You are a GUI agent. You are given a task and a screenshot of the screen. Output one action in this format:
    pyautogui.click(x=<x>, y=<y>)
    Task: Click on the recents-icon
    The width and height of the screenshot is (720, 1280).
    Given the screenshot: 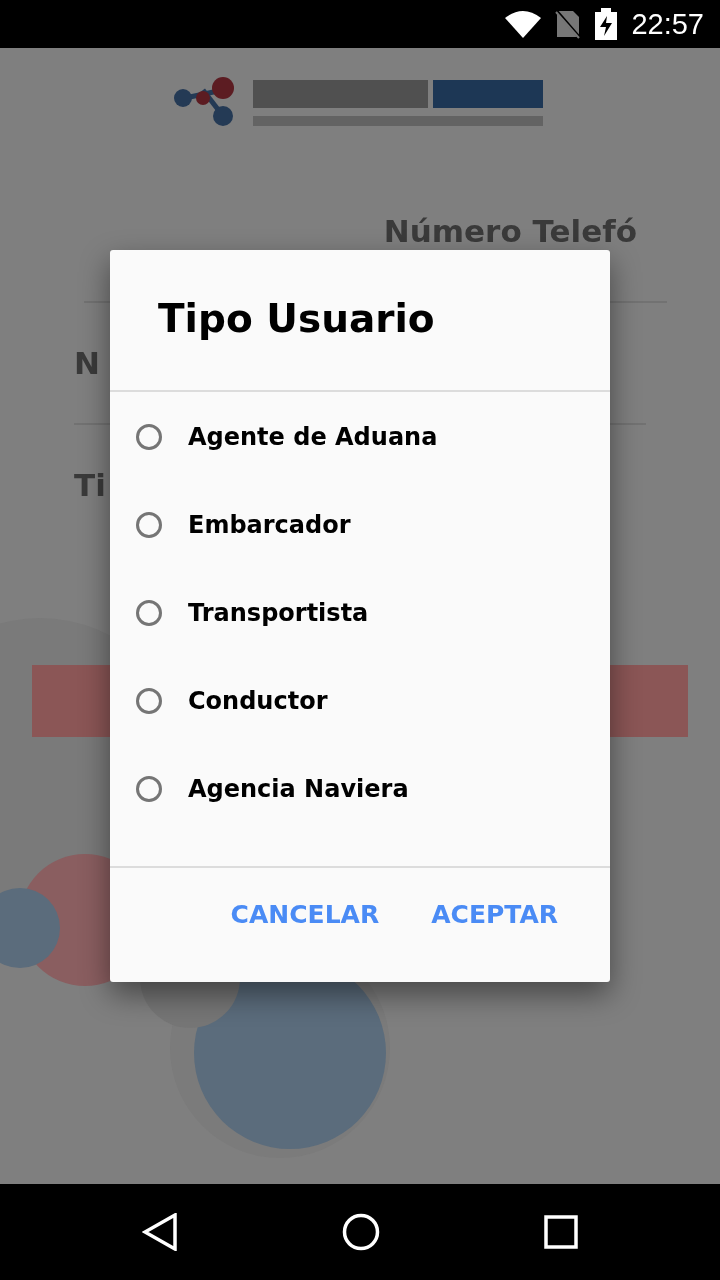 What is the action you would take?
    pyautogui.click(x=561, y=1232)
    